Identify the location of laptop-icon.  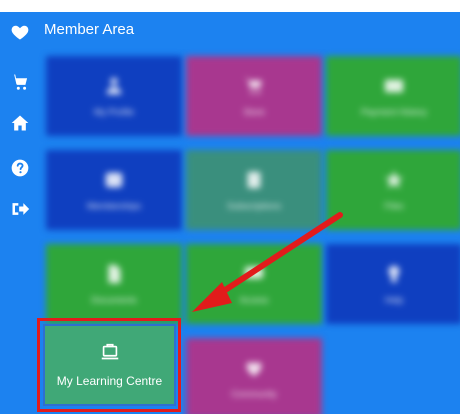
(110, 355).